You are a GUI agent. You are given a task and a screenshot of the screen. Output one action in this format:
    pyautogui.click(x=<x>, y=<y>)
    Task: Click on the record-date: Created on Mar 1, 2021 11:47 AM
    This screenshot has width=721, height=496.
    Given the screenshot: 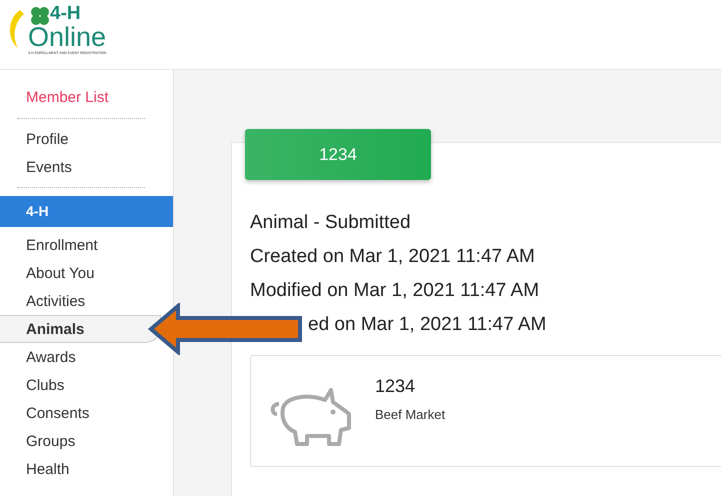 What is the action you would take?
    pyautogui.click(x=393, y=257)
    